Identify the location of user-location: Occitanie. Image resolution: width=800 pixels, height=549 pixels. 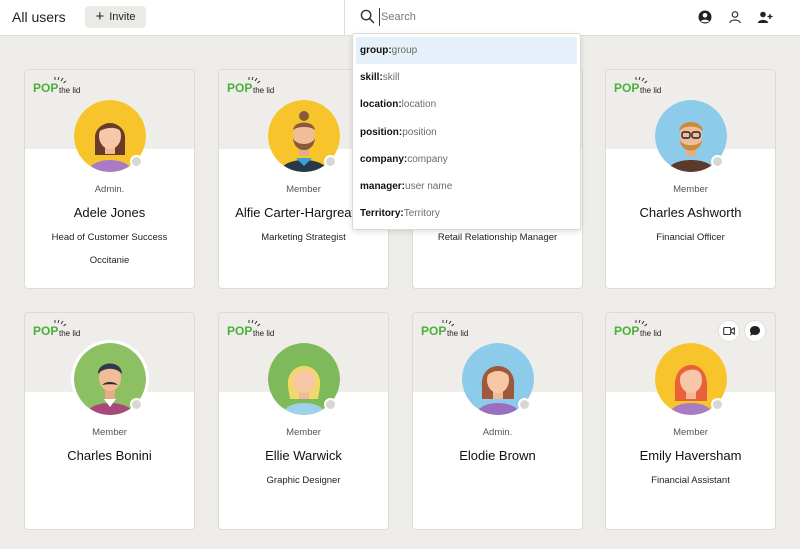
(109, 260).